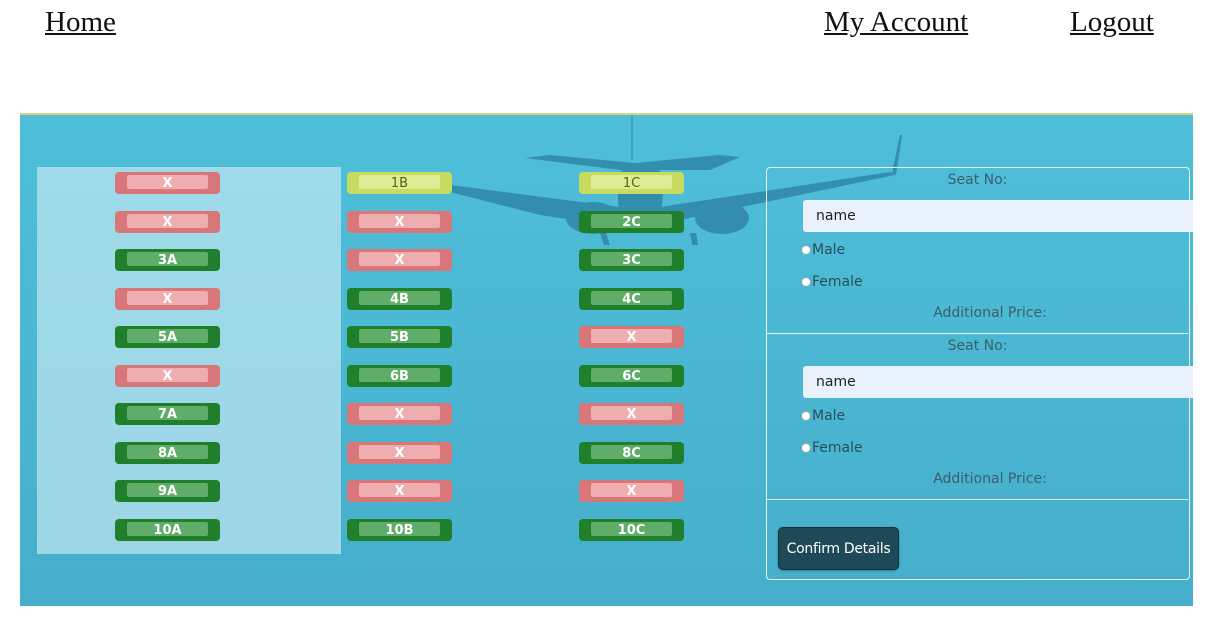  I want to click on seat-label: 1B, so click(399, 183).